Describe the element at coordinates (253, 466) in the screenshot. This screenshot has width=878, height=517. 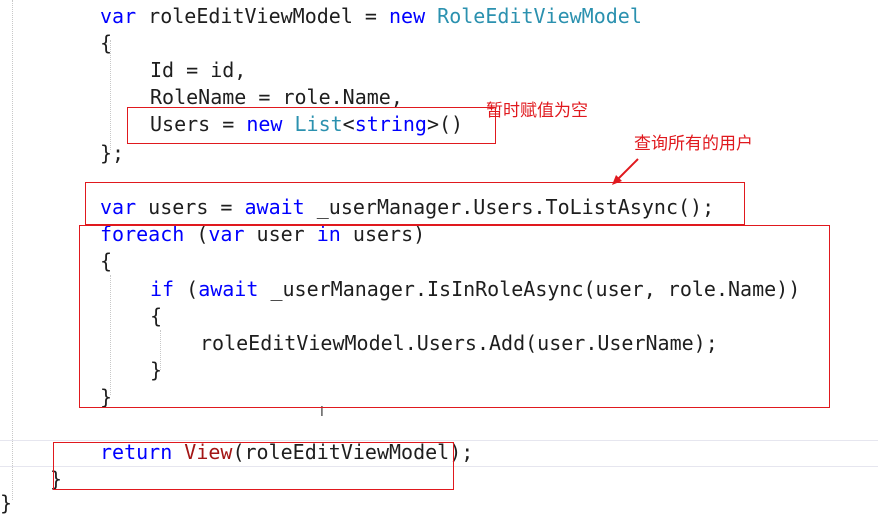
I see `highlight-box-return` at that location.